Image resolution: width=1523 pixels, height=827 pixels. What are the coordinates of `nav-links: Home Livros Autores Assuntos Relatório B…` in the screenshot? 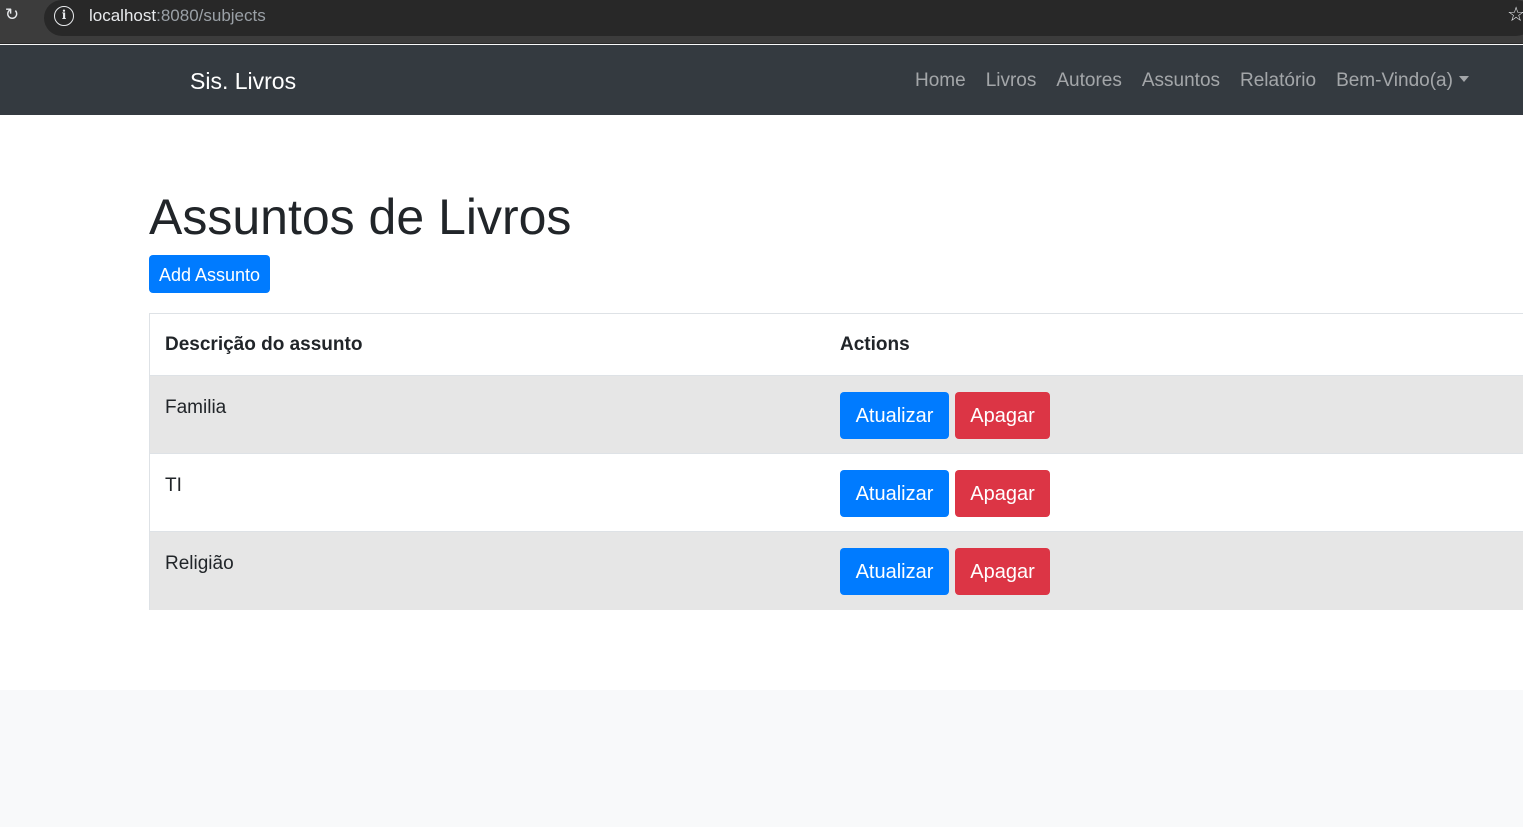 It's located at (1192, 81).